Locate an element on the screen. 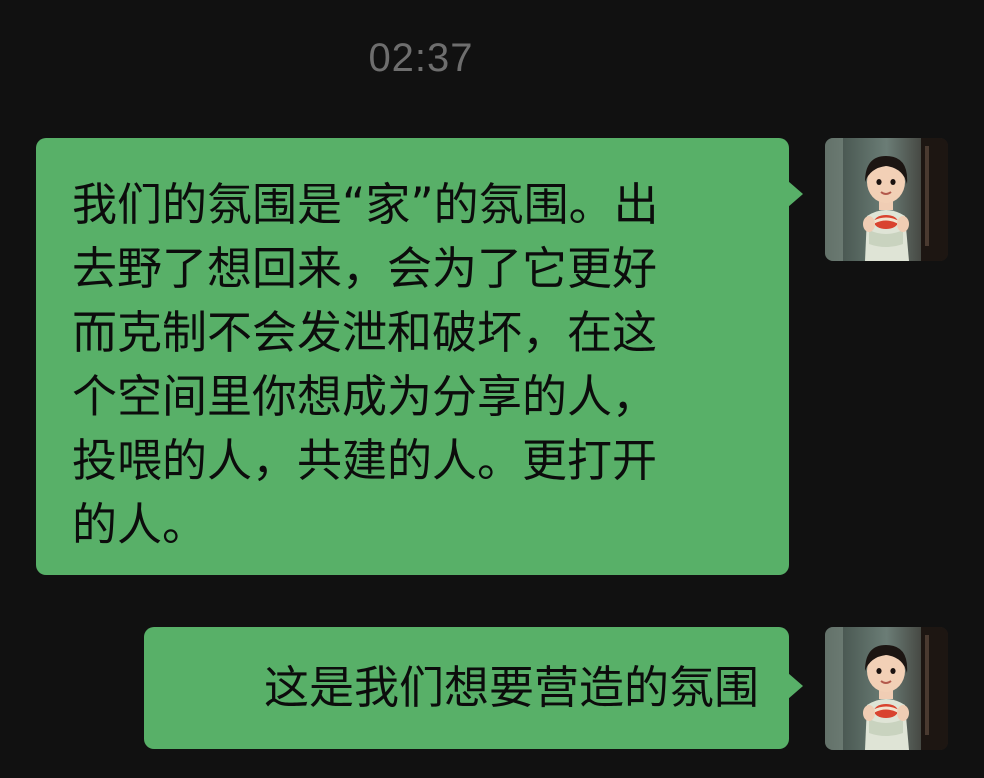 The height and width of the screenshot is (778, 984). message-text: 这是我们想要营造的氛围 is located at coordinates (511, 687).